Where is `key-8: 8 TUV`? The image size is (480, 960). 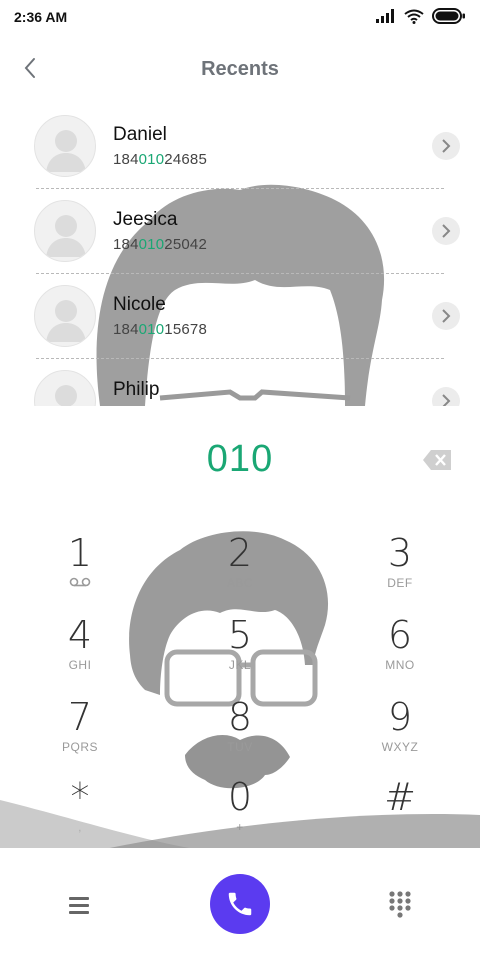
key-8: 8 TUV is located at coordinates (240, 736).